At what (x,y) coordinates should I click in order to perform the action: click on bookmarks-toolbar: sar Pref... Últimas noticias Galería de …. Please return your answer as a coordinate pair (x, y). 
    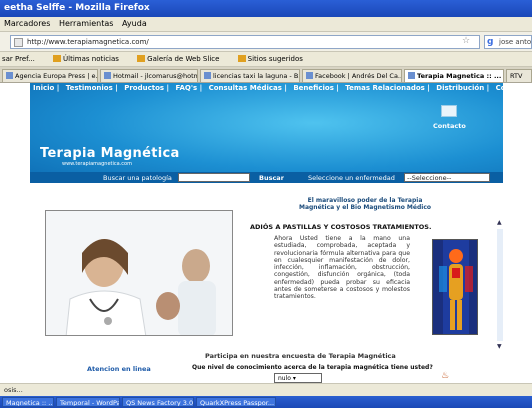
    Looking at the image, I should click on (266, 59).